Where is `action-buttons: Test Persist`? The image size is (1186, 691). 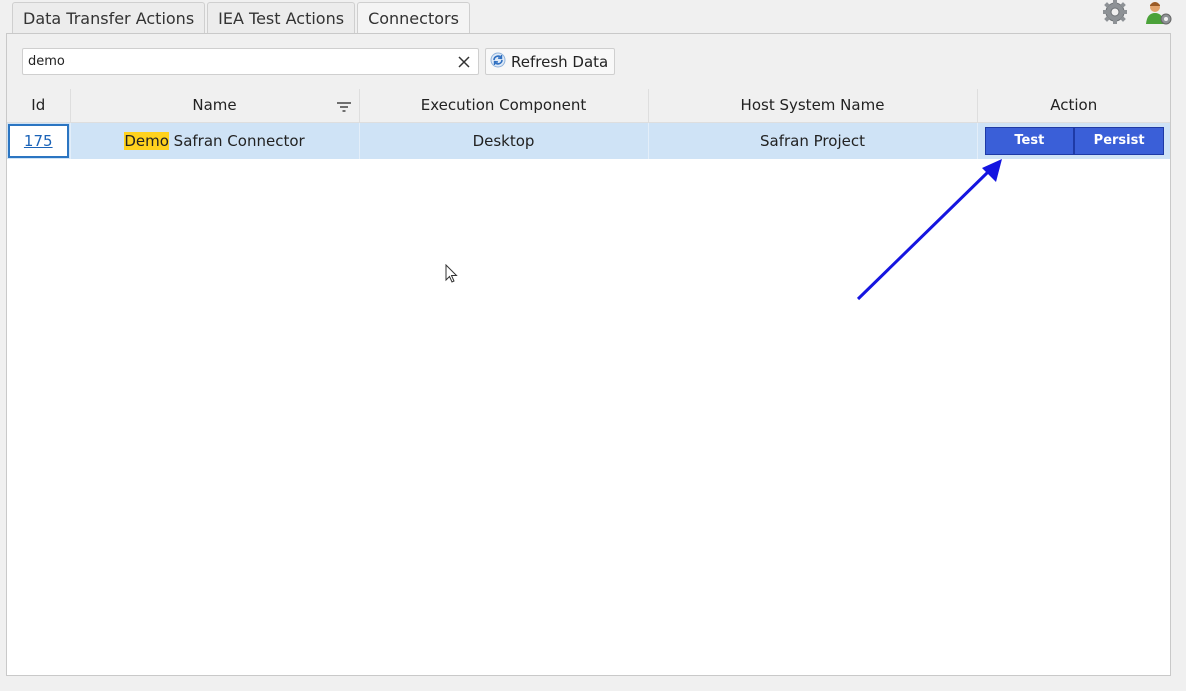
action-buttons: Test Persist is located at coordinates (1074, 140).